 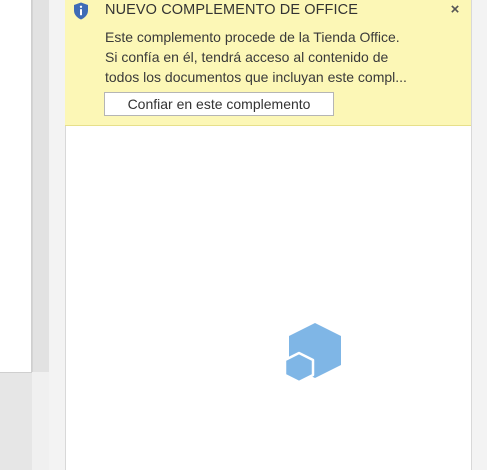 What do you see at coordinates (16, 186) in the screenshot?
I see `document-page` at bounding box center [16, 186].